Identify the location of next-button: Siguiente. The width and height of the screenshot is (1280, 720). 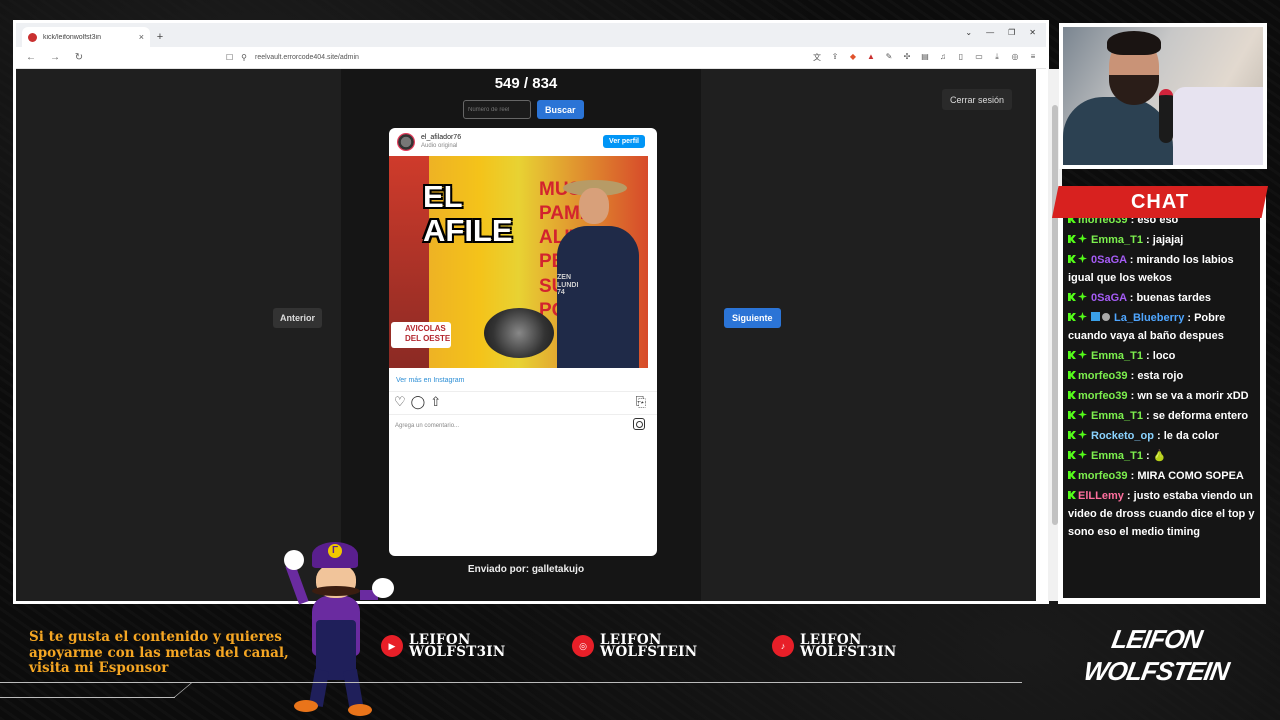
(752, 318).